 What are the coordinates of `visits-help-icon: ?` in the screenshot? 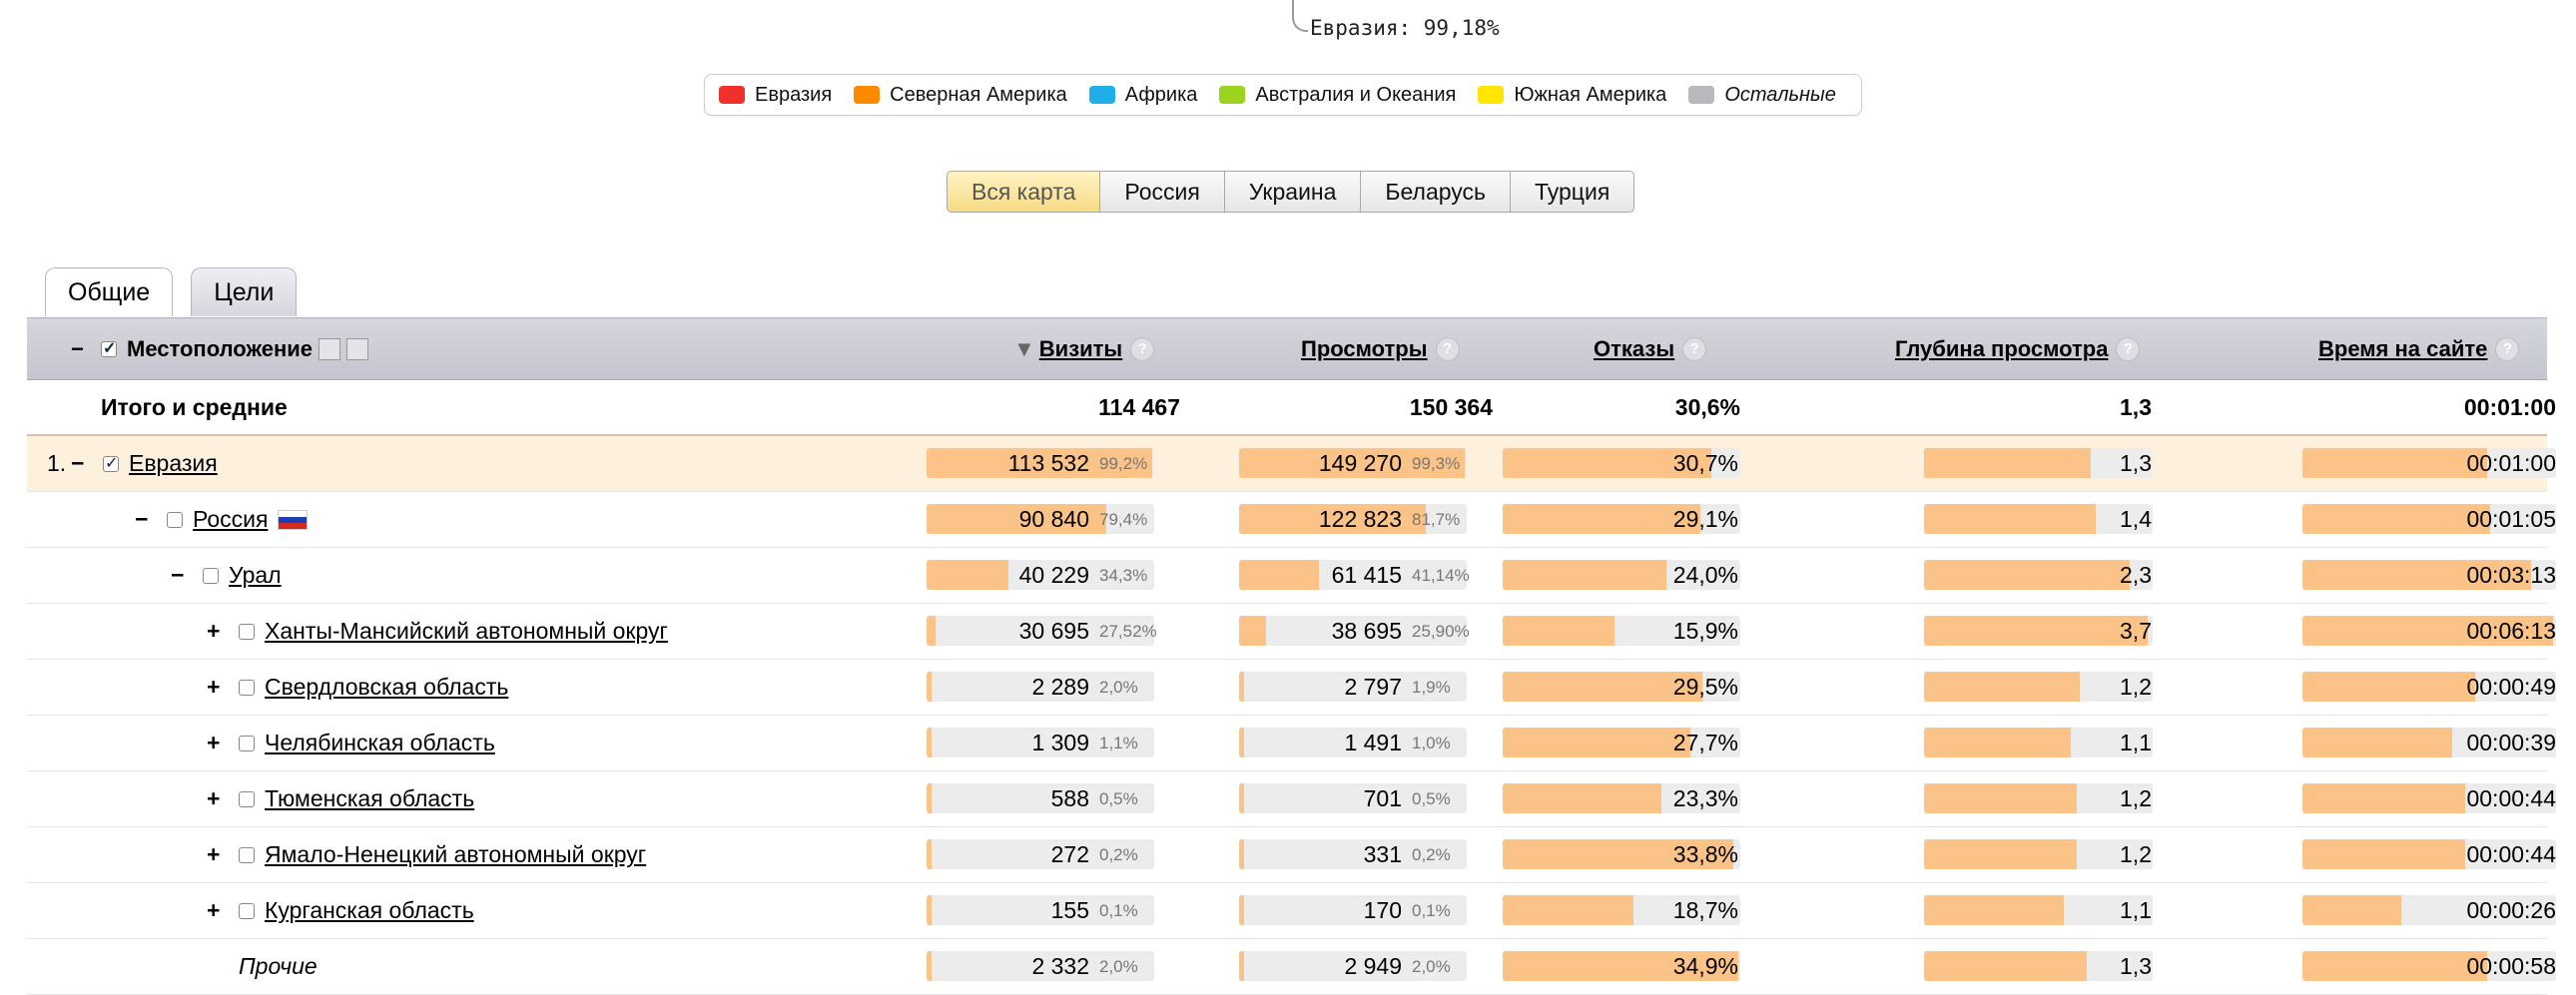 It's located at (1142, 348).